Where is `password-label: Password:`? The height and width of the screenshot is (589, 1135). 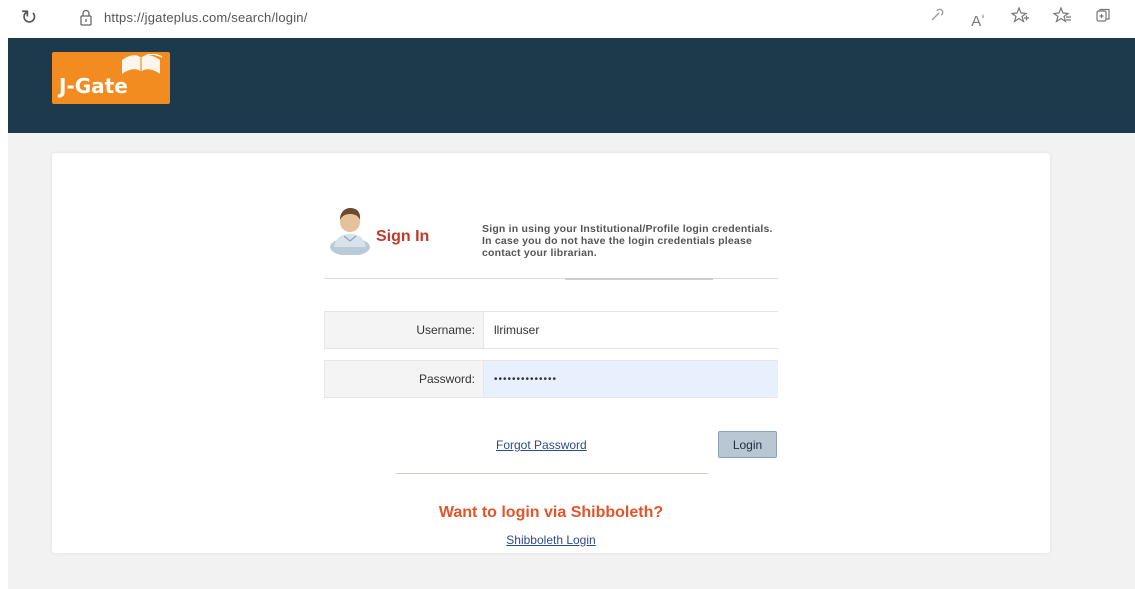 password-label: Password: is located at coordinates (446, 379).